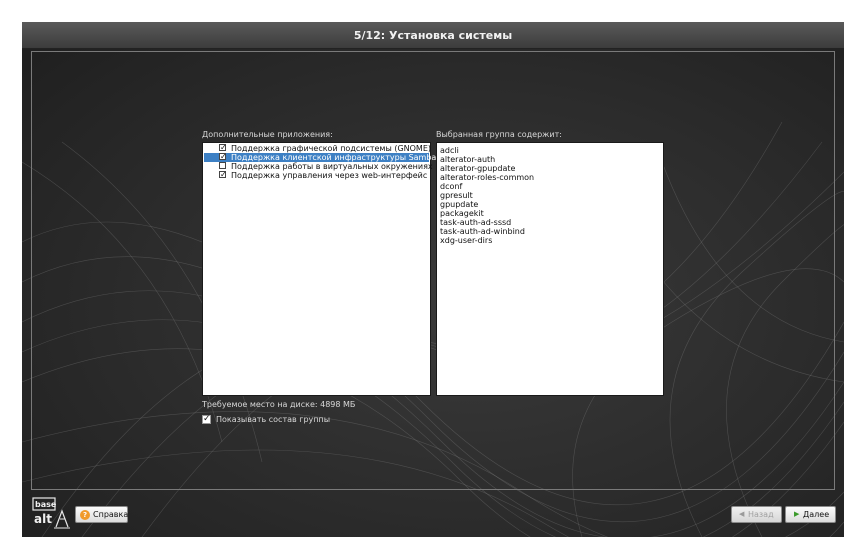 The height and width of the screenshot is (559, 866). I want to click on package-item: packagekit, so click(462, 213).